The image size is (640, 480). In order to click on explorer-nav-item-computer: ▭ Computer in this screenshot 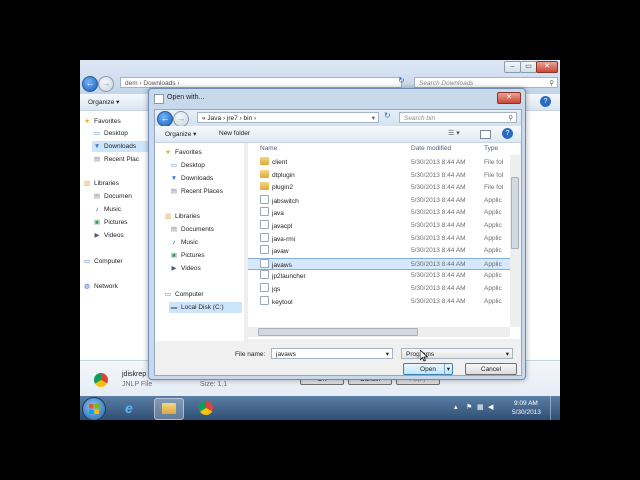, I will do `click(115, 261)`.